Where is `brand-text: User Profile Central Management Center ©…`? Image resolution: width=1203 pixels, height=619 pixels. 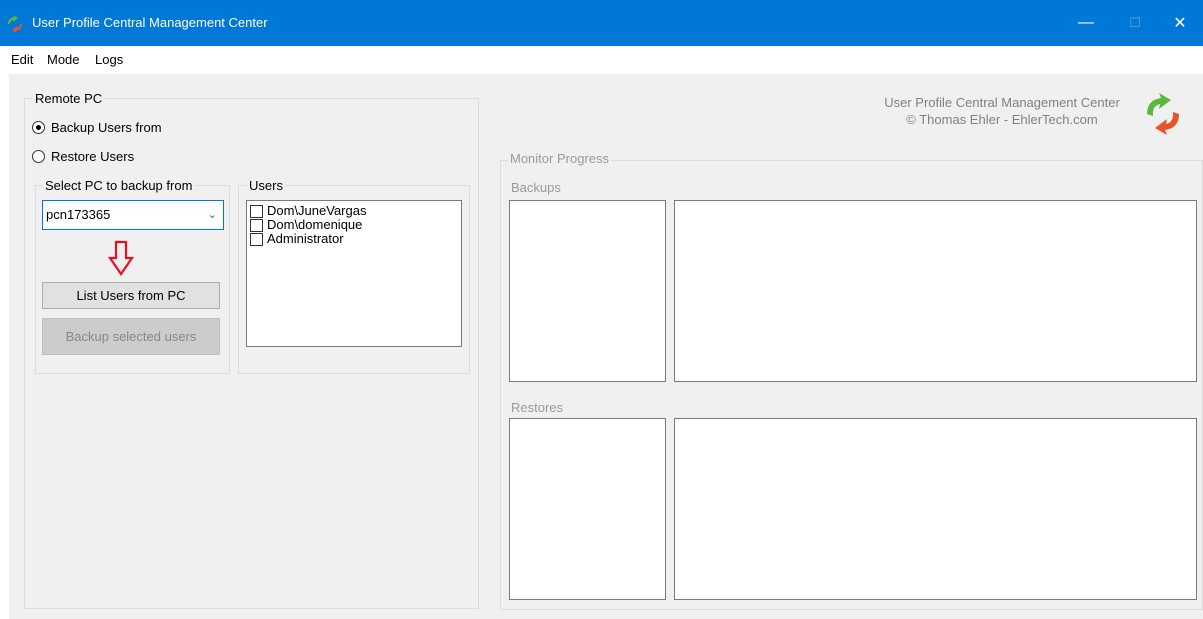 brand-text: User Profile Central Management Center ©… is located at coordinates (1002, 111).